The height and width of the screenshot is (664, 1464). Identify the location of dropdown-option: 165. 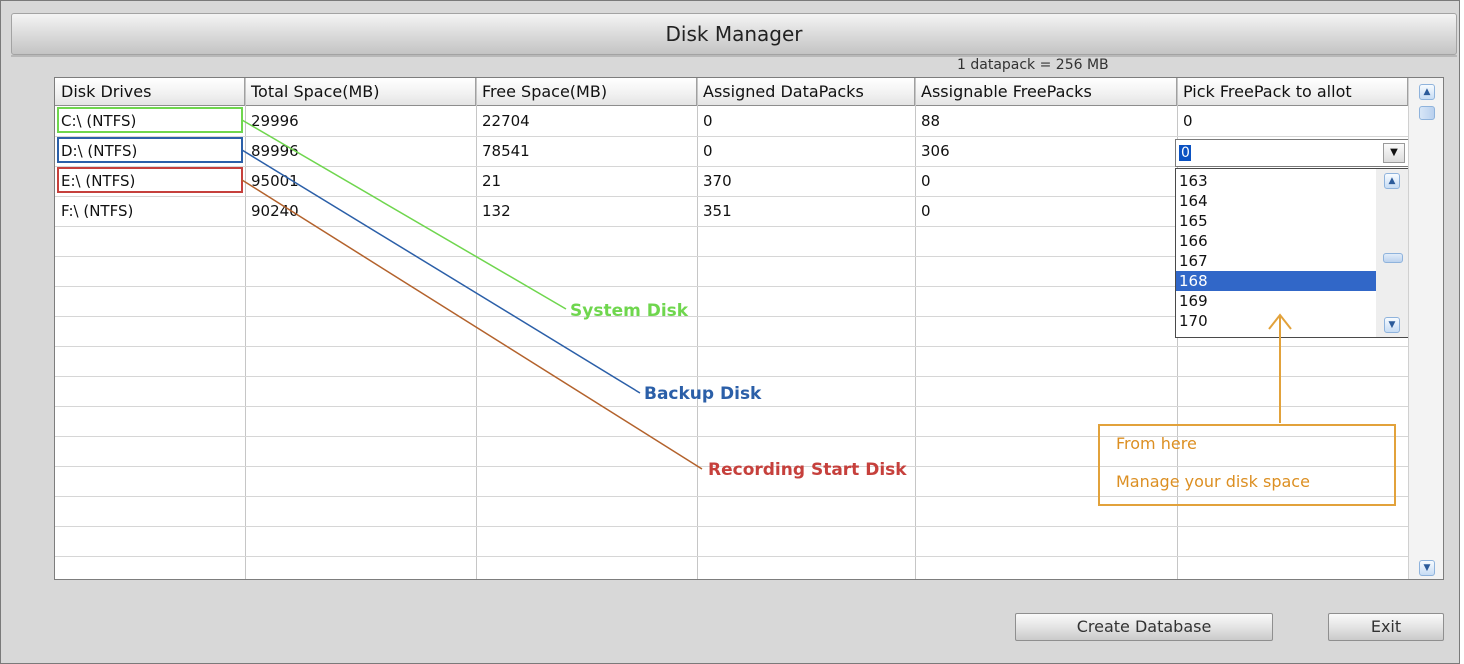
(1276, 221).